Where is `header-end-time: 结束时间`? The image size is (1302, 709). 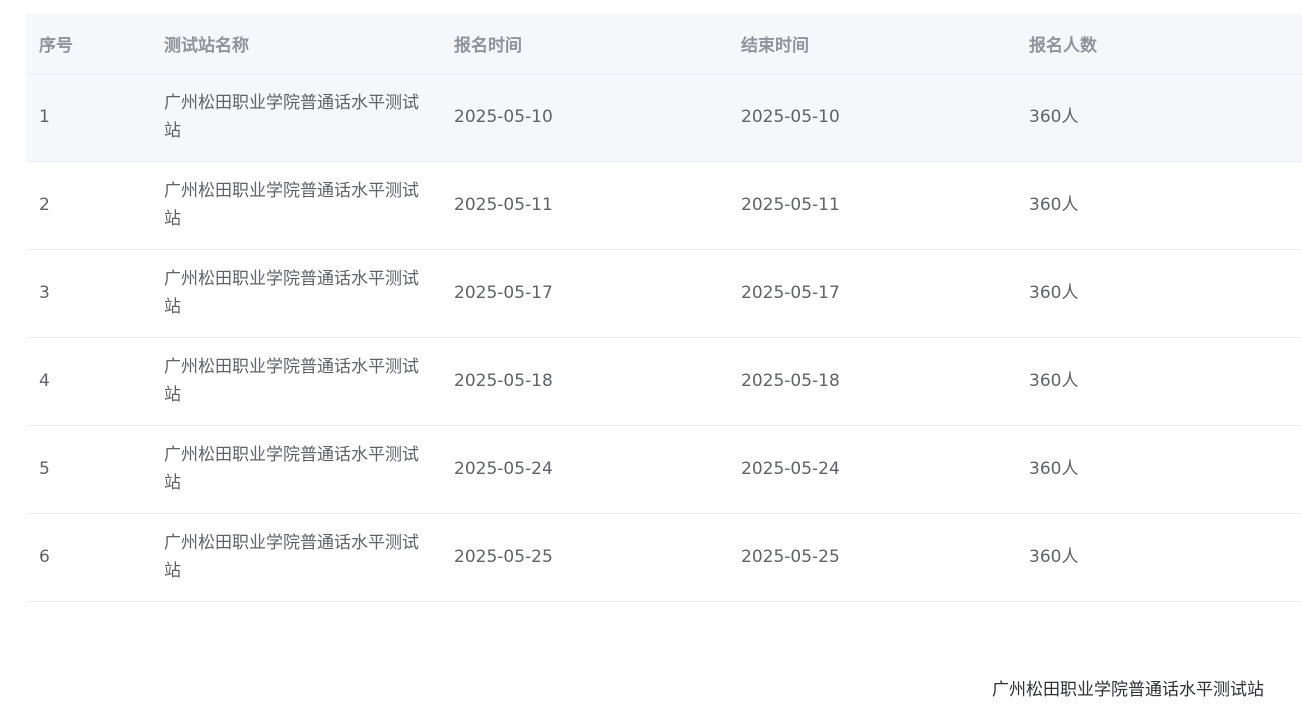
header-end-time: 结束时间 is located at coordinates (872, 44).